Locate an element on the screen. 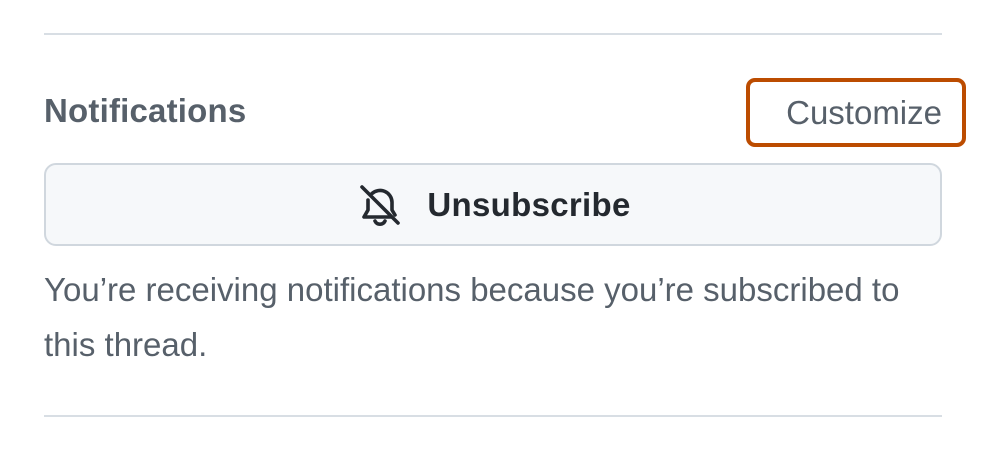 This screenshot has width=1000, height=466. notifications-title: Notifications is located at coordinates (145, 110).